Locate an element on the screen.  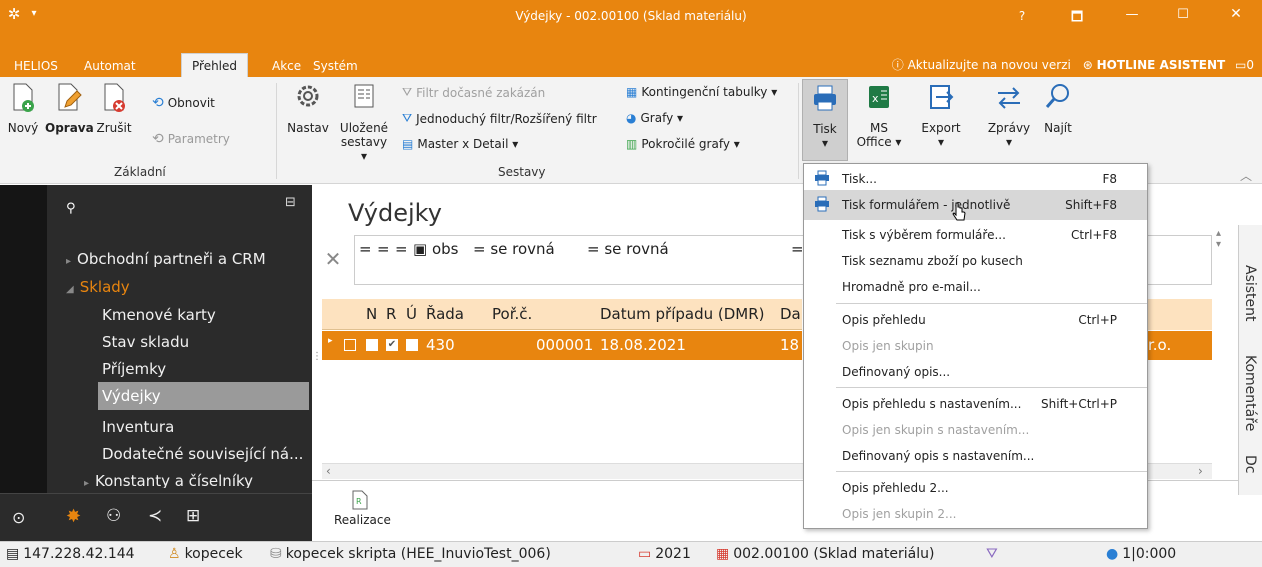
splitter-handle: ⋮ is located at coordinates (317, 363).